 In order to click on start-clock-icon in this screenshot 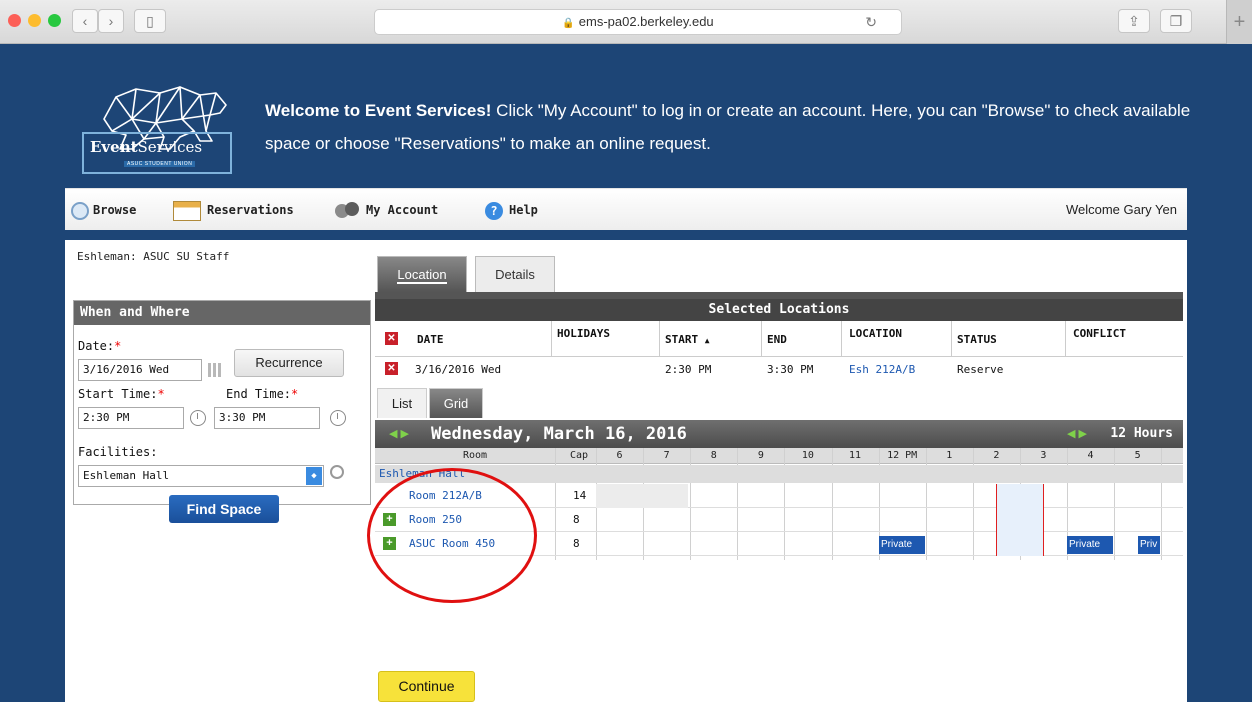, I will do `click(198, 418)`.